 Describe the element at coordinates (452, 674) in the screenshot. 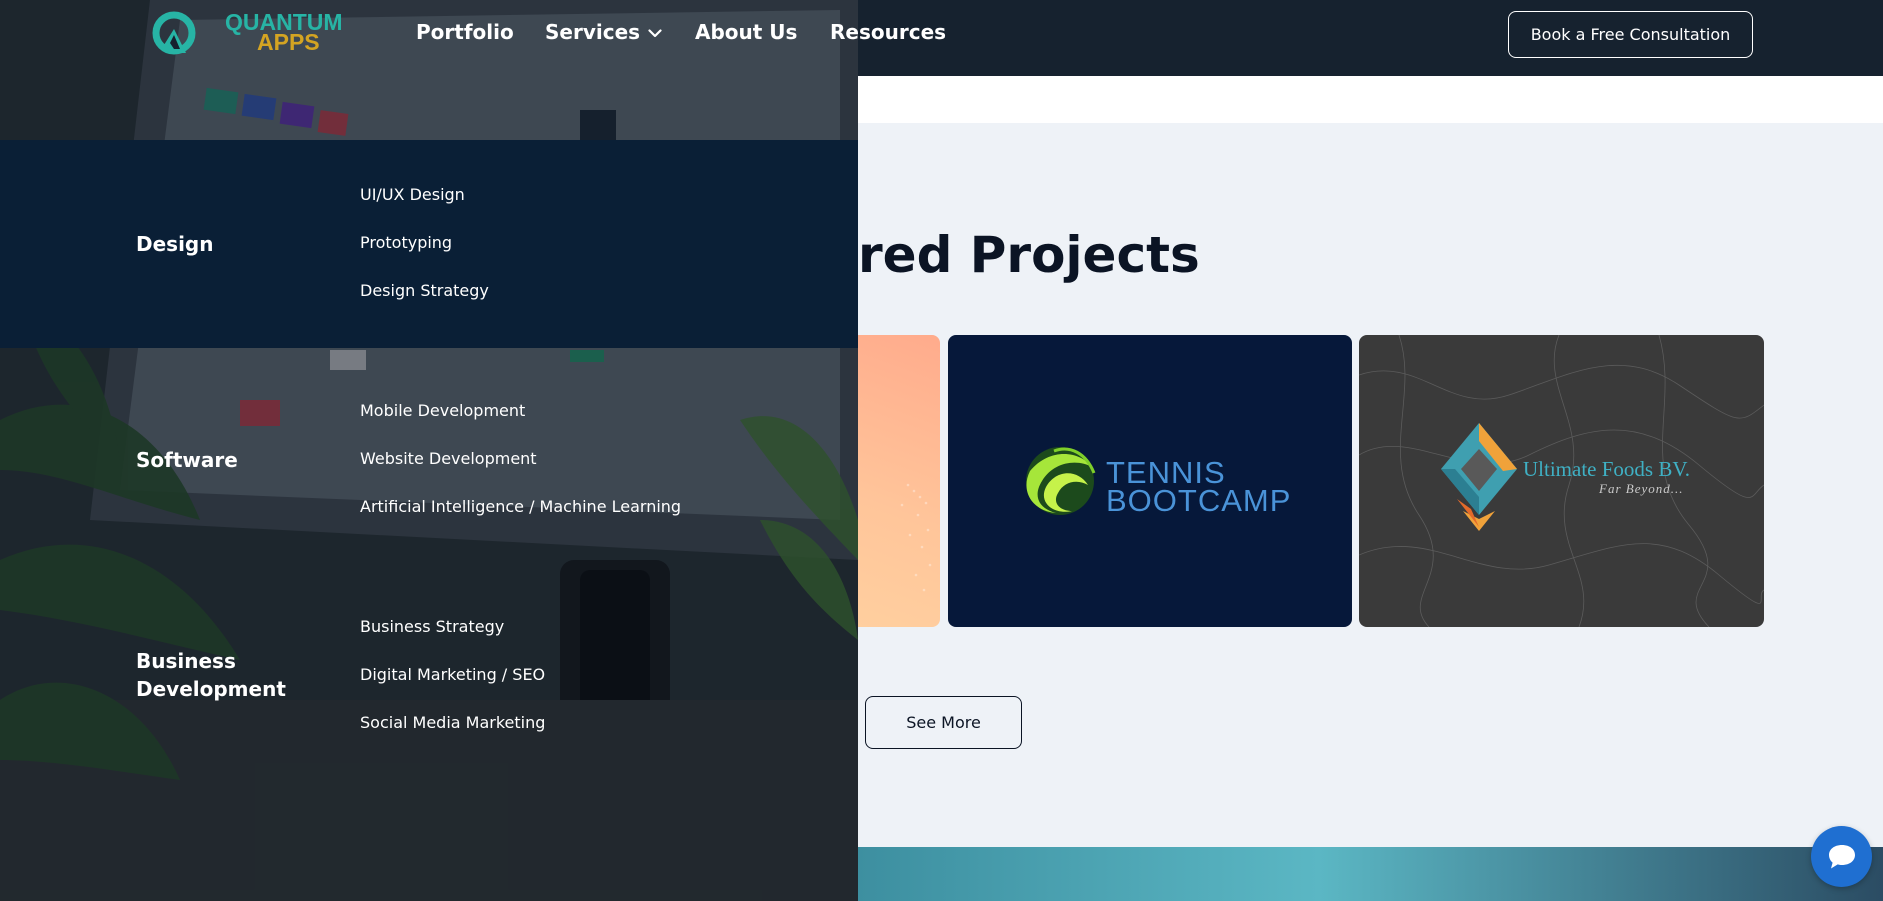

I see `menu-item-digital-marketing-seo: Digital Marketing / SEO` at that location.